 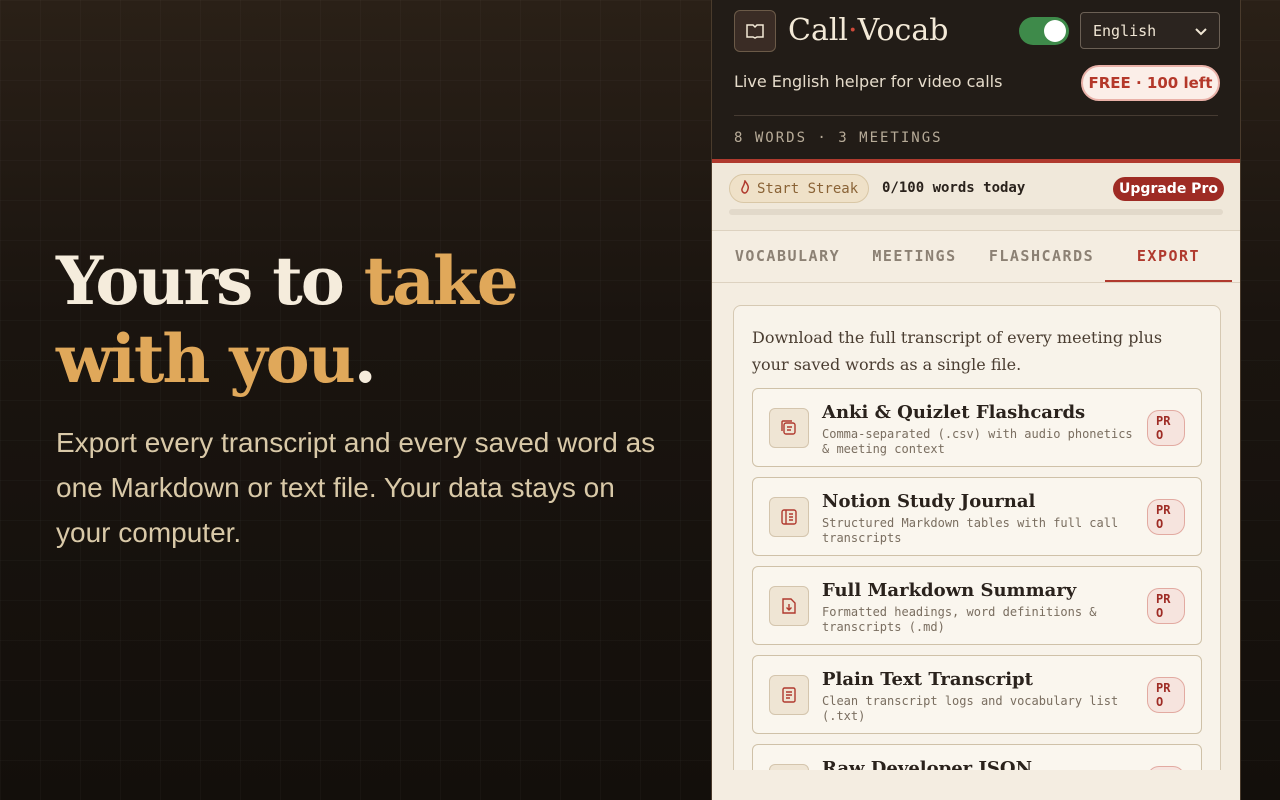 I want to click on daily-word-count: 0/100 words today, so click(x=954, y=188).